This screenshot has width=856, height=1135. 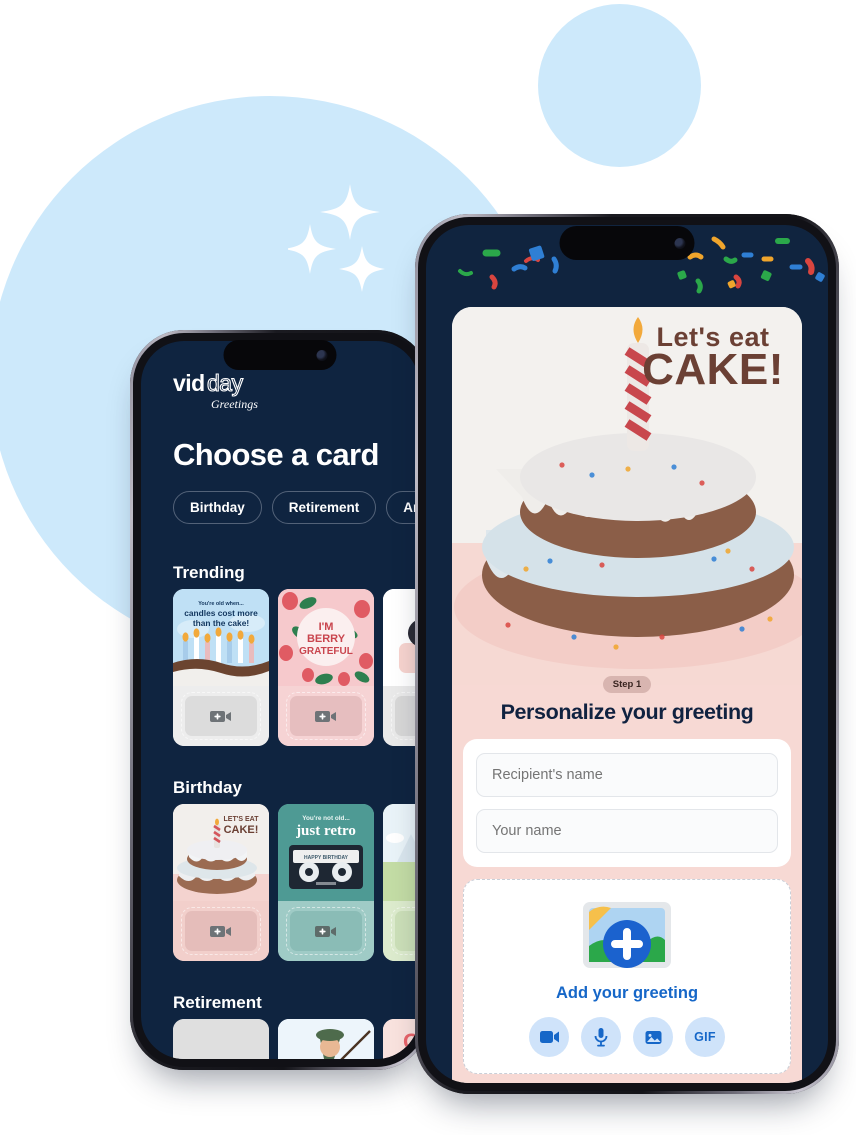 What do you see at coordinates (209, 572) in the screenshot?
I see `section-title-trending: Trending` at bounding box center [209, 572].